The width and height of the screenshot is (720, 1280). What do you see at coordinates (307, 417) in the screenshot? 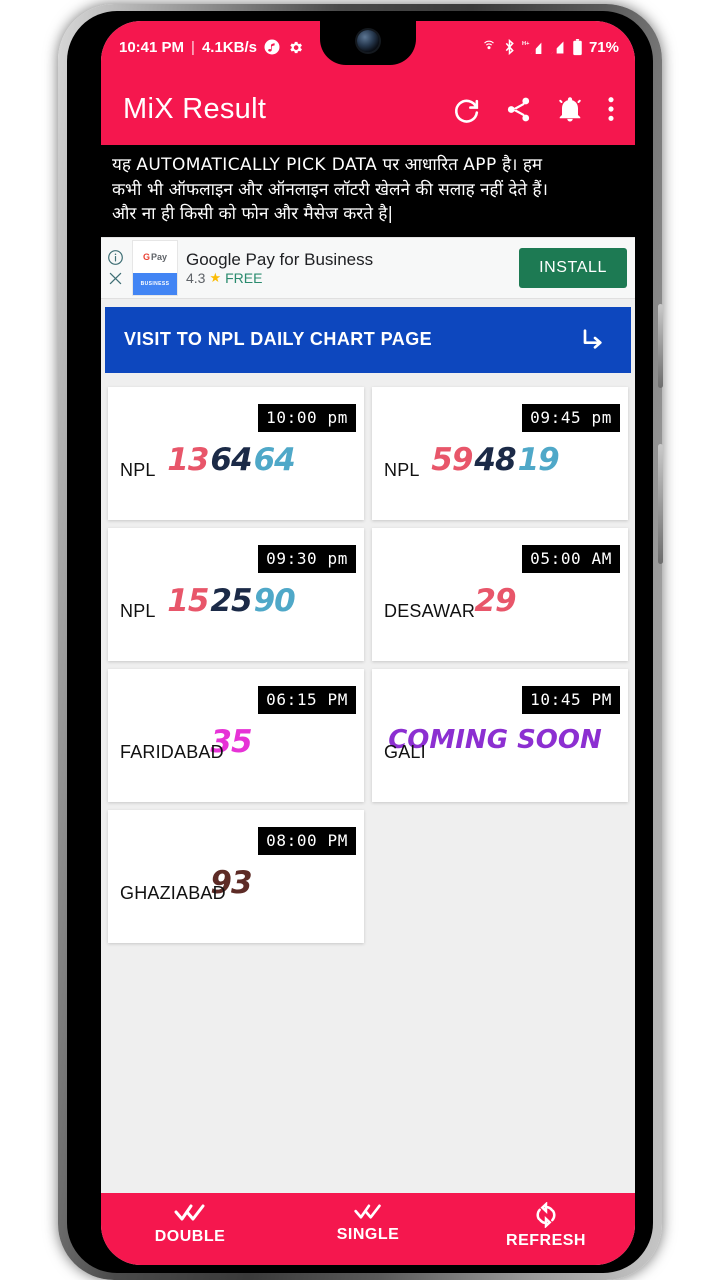
I see `result-time: 10:00 pm` at bounding box center [307, 417].